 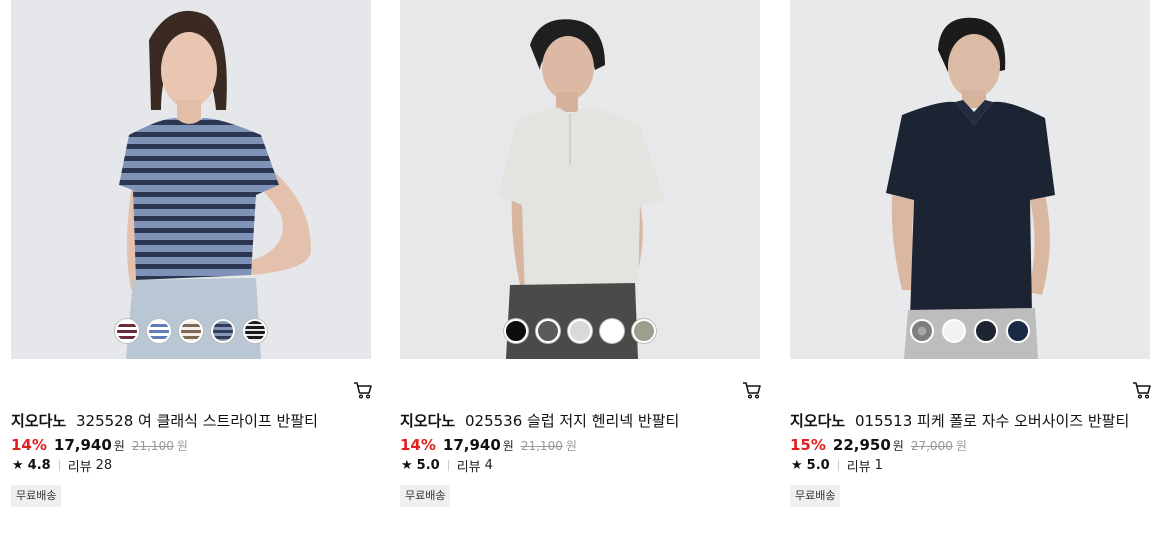 I want to click on product-name: 325528 여 클래식 스트라이프 반팔티, so click(x=196, y=421).